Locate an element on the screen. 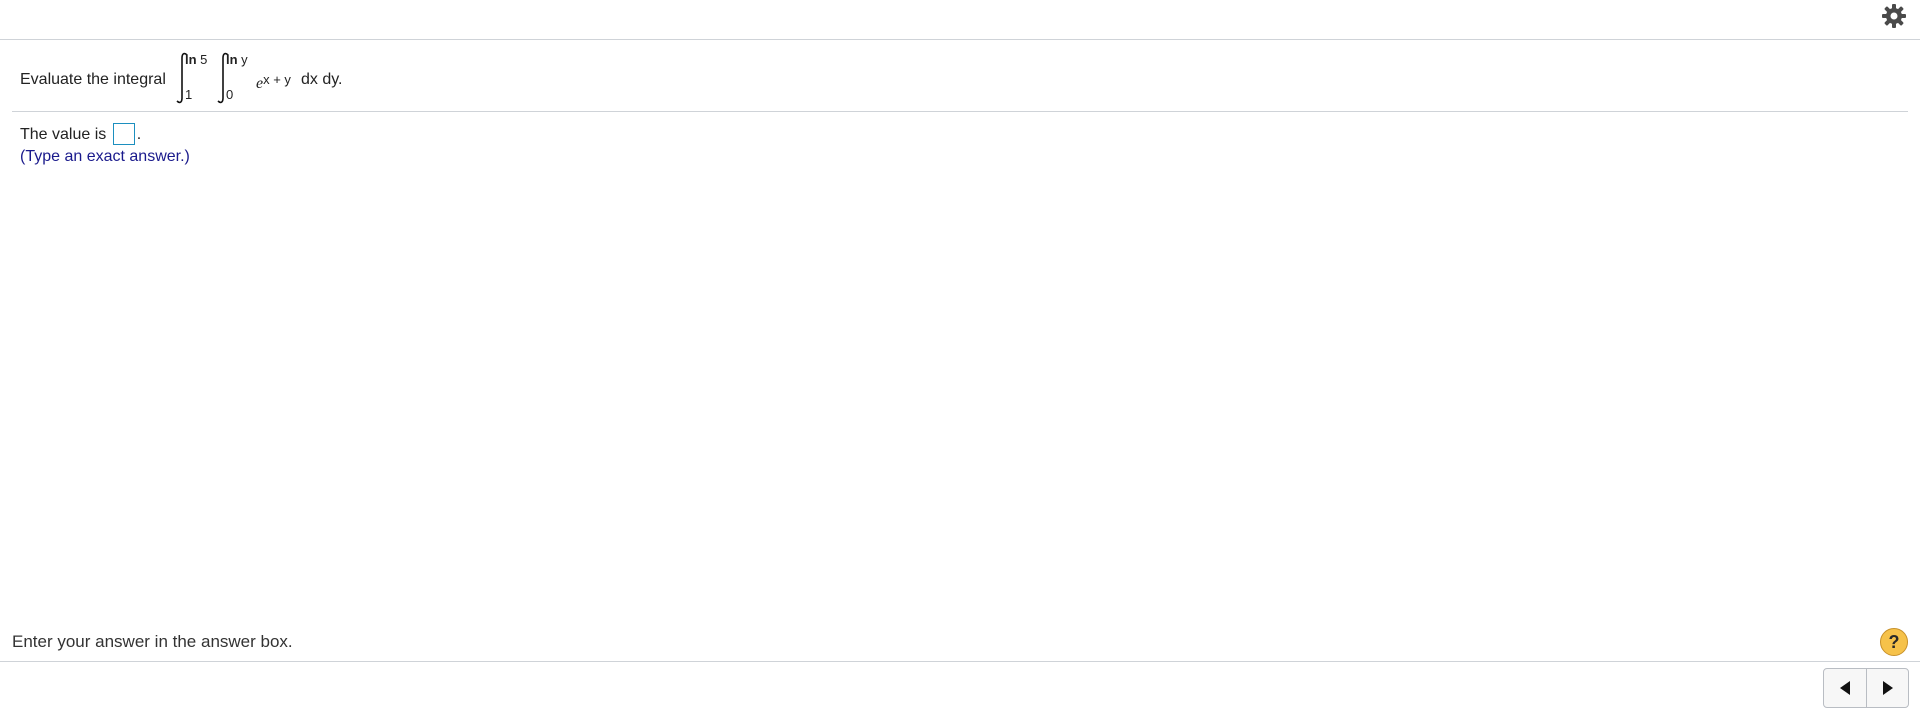 The height and width of the screenshot is (714, 1920). inner-integral: ln y 0 is located at coordinates (238, 80).